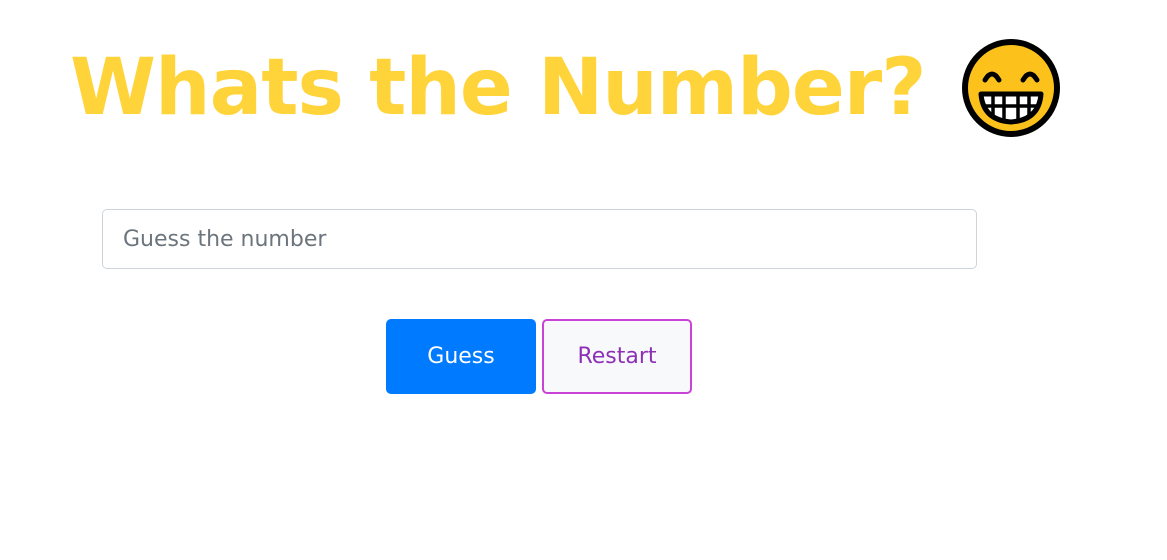 The width and height of the screenshot is (1167, 560). What do you see at coordinates (1011, 88) in the screenshot?
I see `grinning-face-icon` at bounding box center [1011, 88].